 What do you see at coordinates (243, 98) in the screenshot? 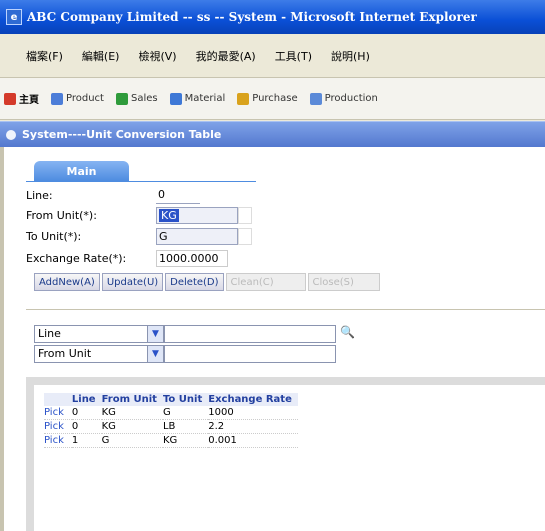
I see `purchase-icon` at bounding box center [243, 98].